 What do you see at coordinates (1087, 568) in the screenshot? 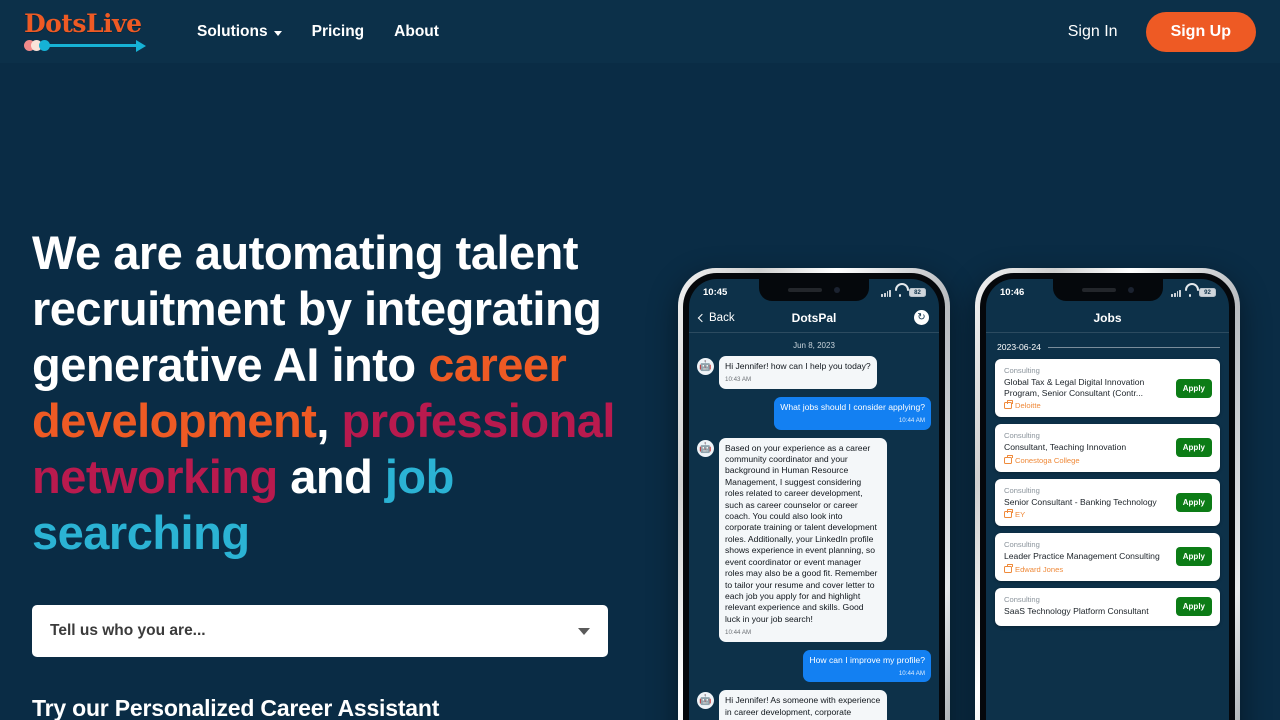
I see `job-company: Edward Jones` at bounding box center [1087, 568].